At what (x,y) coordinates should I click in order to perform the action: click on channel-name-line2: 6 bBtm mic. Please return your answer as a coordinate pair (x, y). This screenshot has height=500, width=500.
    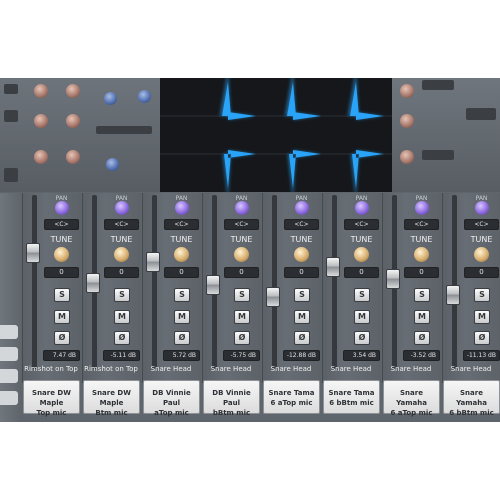
    Looking at the image, I should click on (471, 413).